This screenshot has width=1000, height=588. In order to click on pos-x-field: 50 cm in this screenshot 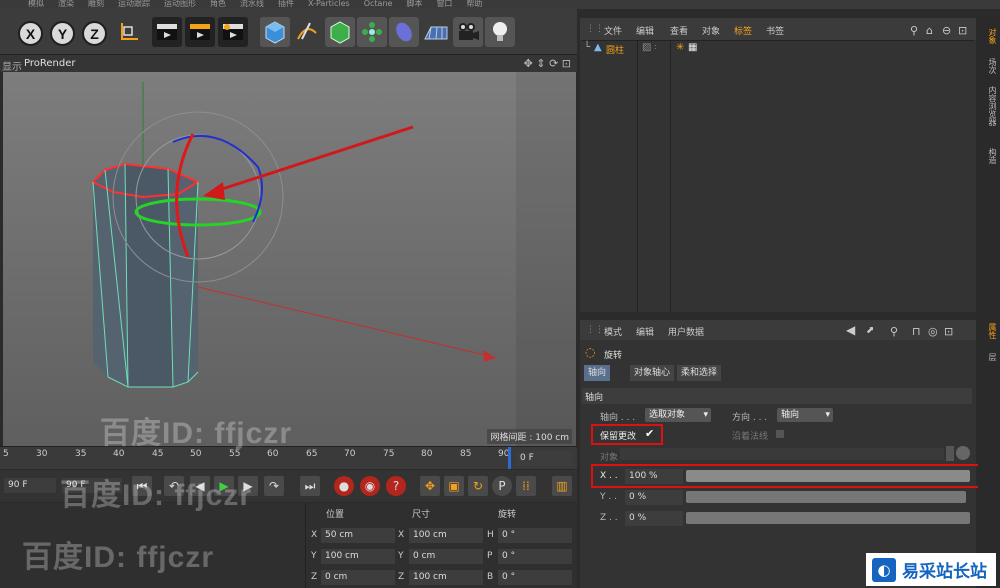, I will do `click(358, 535)`.